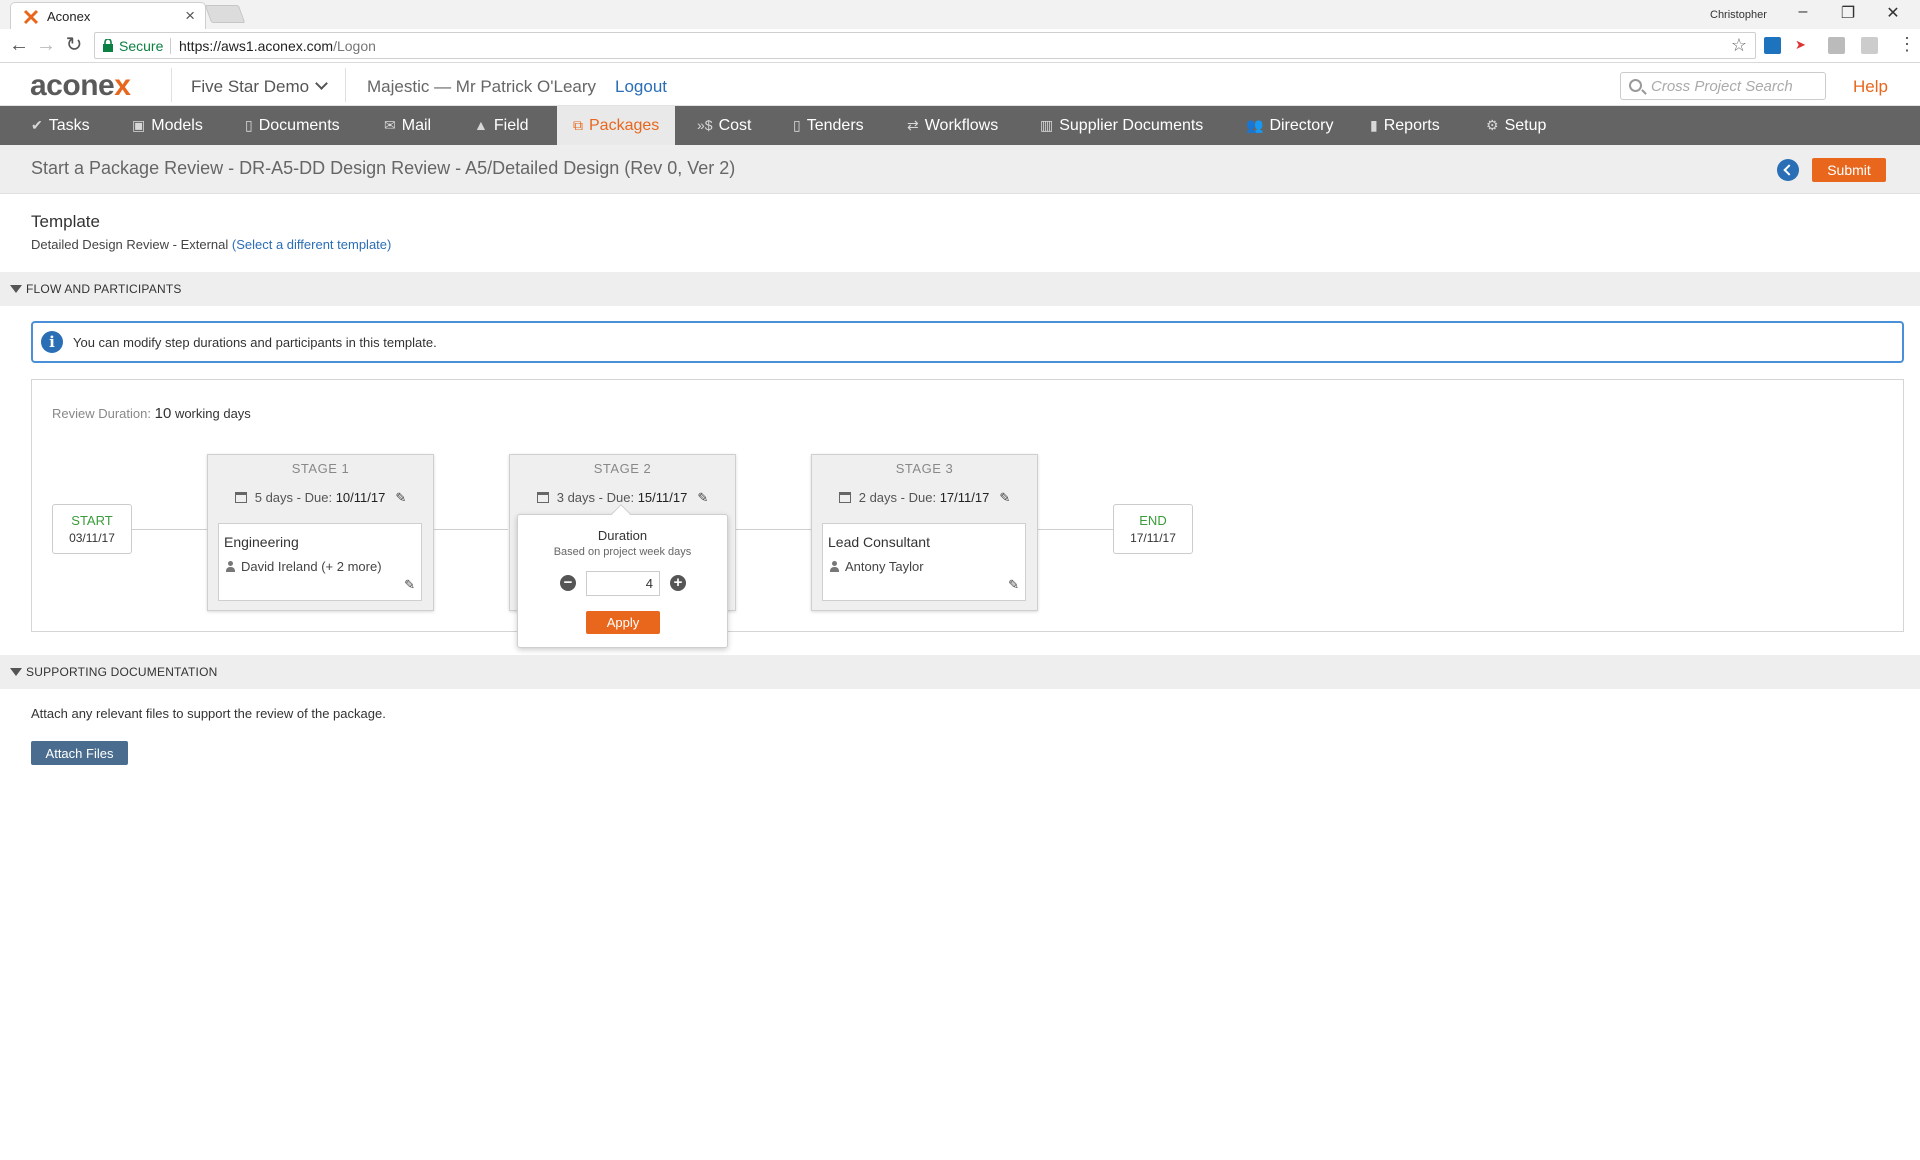 The height and width of the screenshot is (1160, 1920). What do you see at coordinates (151, 413) in the screenshot?
I see `review-duration: Review Duration: 10 working days` at bounding box center [151, 413].